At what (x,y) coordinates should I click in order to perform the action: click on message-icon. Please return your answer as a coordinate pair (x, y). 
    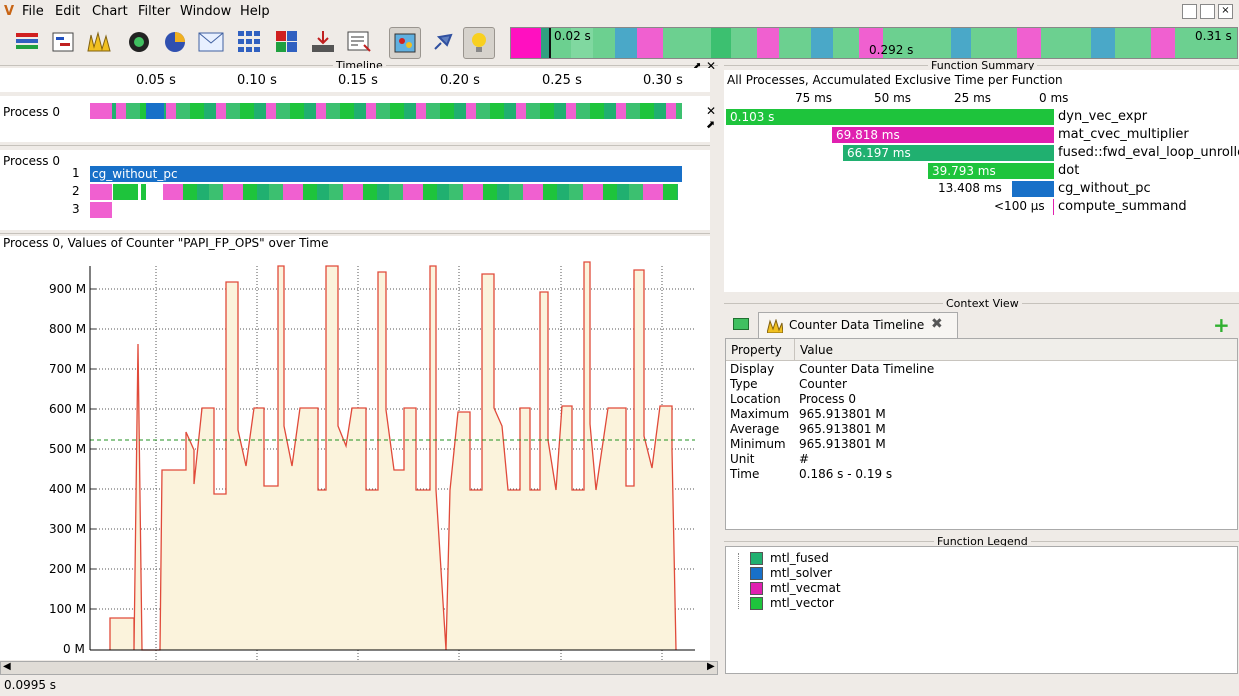
    Looking at the image, I should click on (211, 42).